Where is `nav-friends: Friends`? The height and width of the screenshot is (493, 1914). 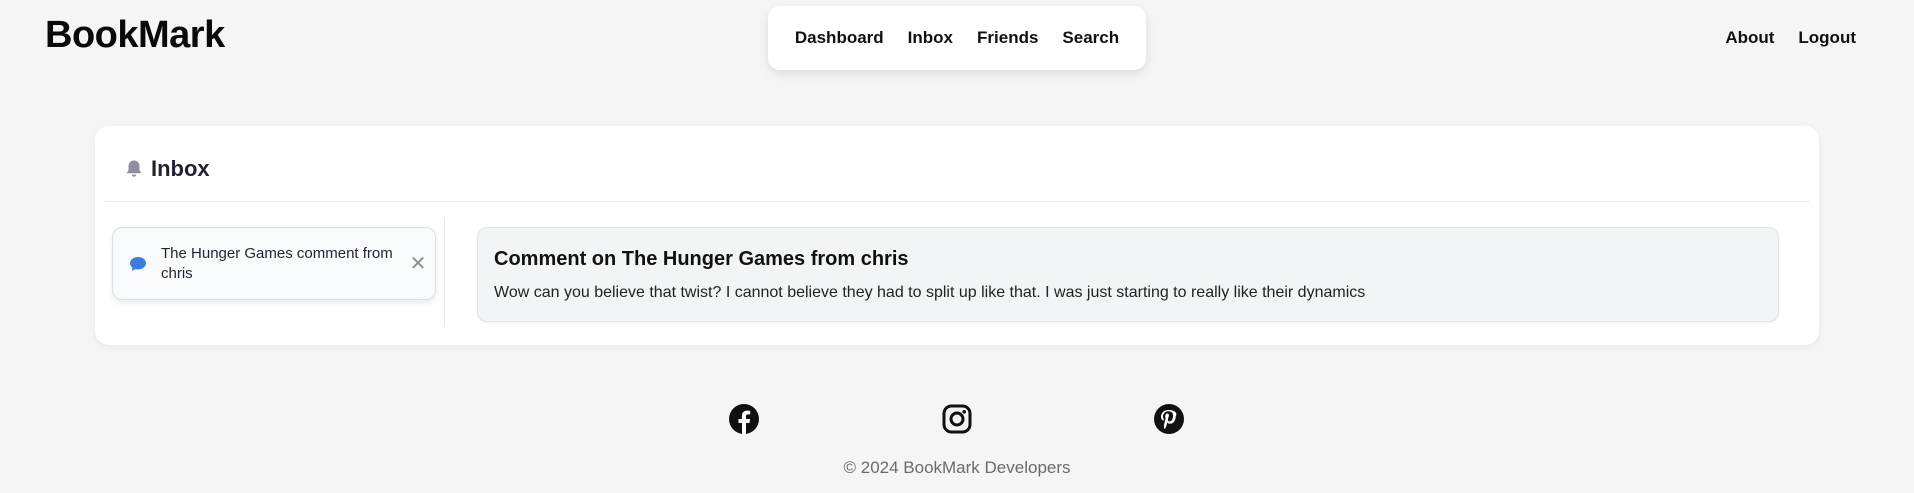
nav-friends: Friends is located at coordinates (1007, 38).